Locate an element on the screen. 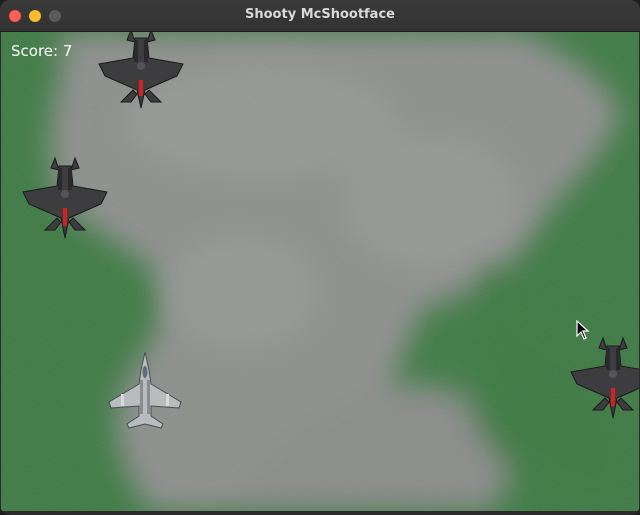  player-jet-icon is located at coordinates (145, 390).